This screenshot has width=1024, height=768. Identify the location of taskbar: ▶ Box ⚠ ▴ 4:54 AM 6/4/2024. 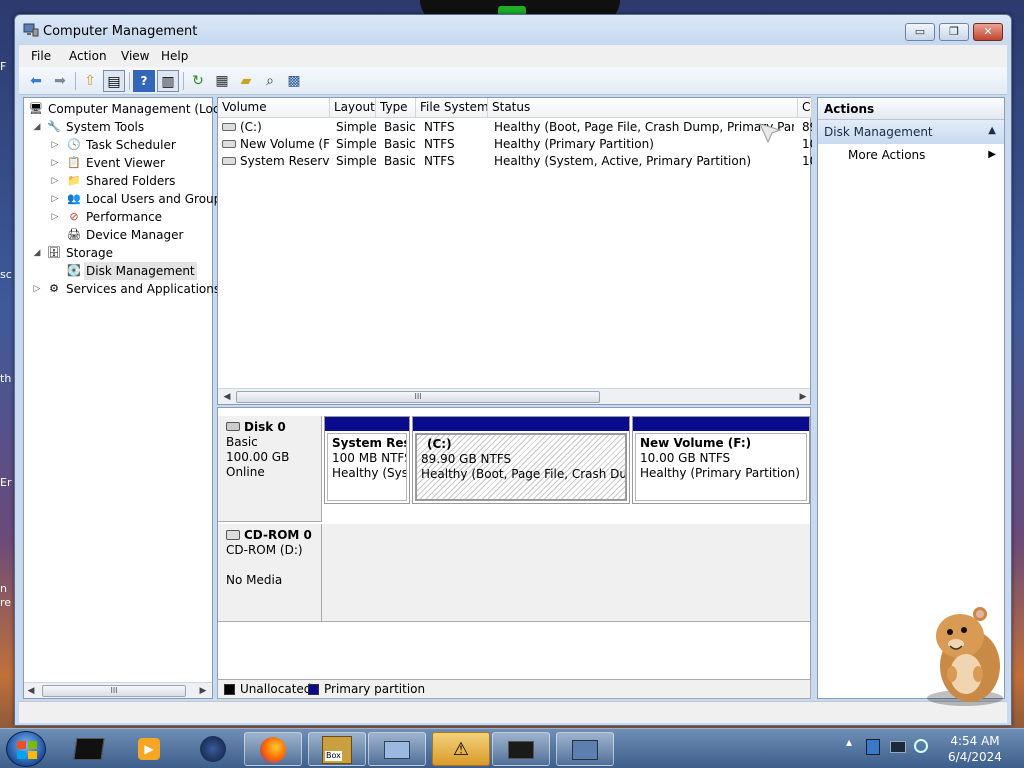
(512, 748).